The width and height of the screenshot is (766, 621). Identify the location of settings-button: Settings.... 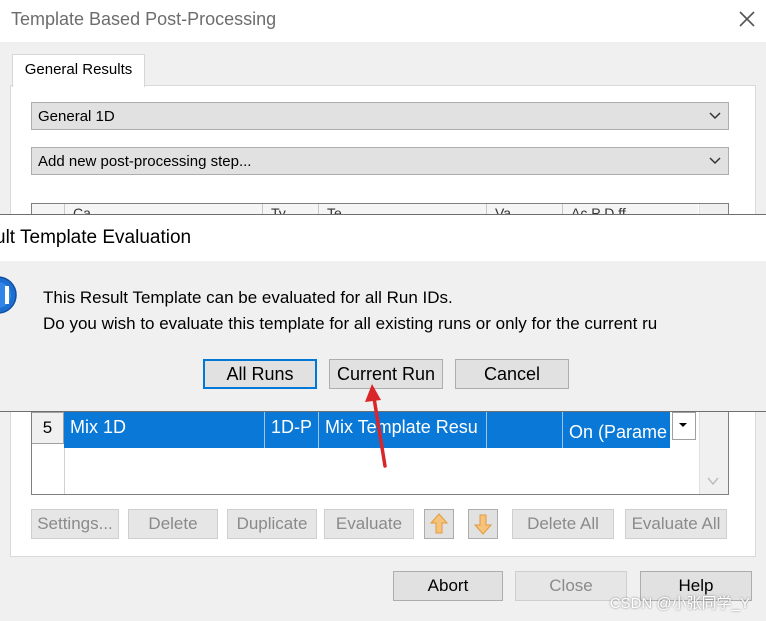
(75, 524).